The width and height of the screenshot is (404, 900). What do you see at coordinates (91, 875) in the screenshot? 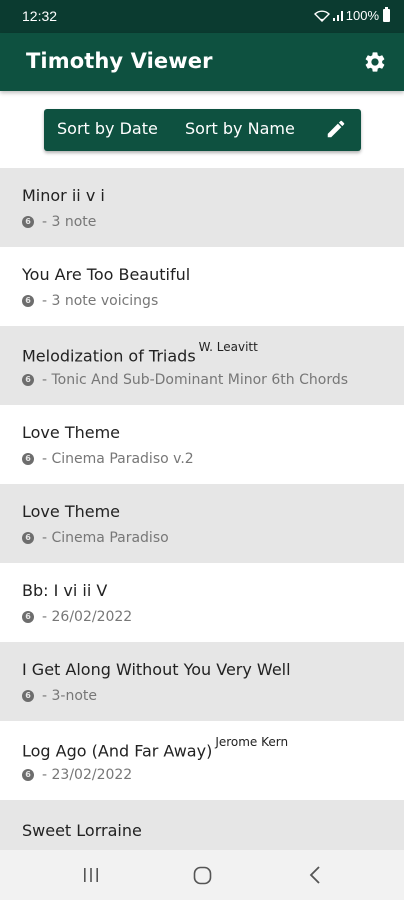
I see `recent-apps-icon` at bounding box center [91, 875].